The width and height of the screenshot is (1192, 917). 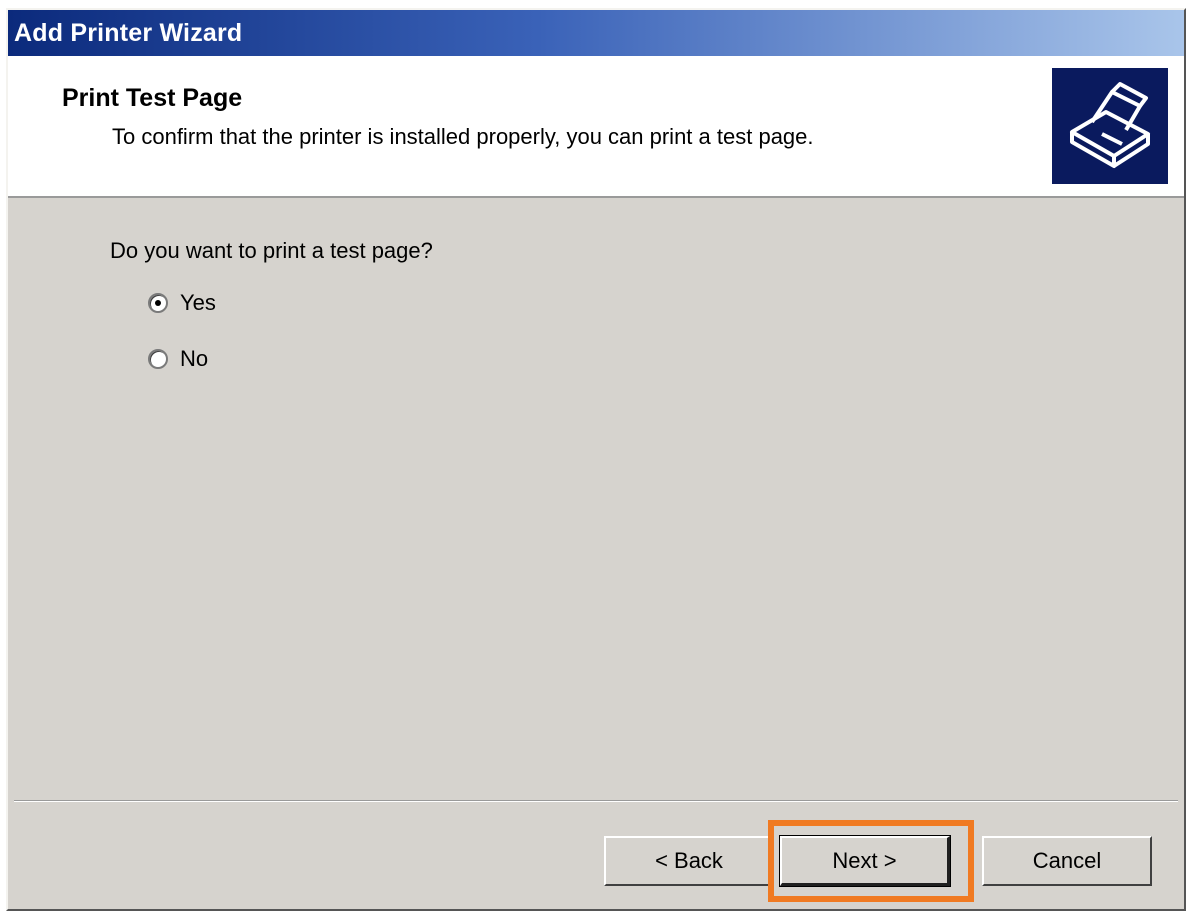 What do you see at coordinates (689, 861) in the screenshot?
I see `back-button: < Back` at bounding box center [689, 861].